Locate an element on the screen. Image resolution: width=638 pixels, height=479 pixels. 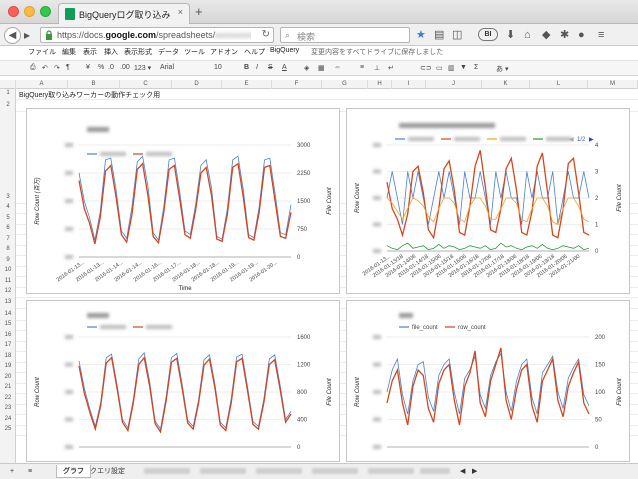
row-header: 3 is located at coordinates (8, 197).